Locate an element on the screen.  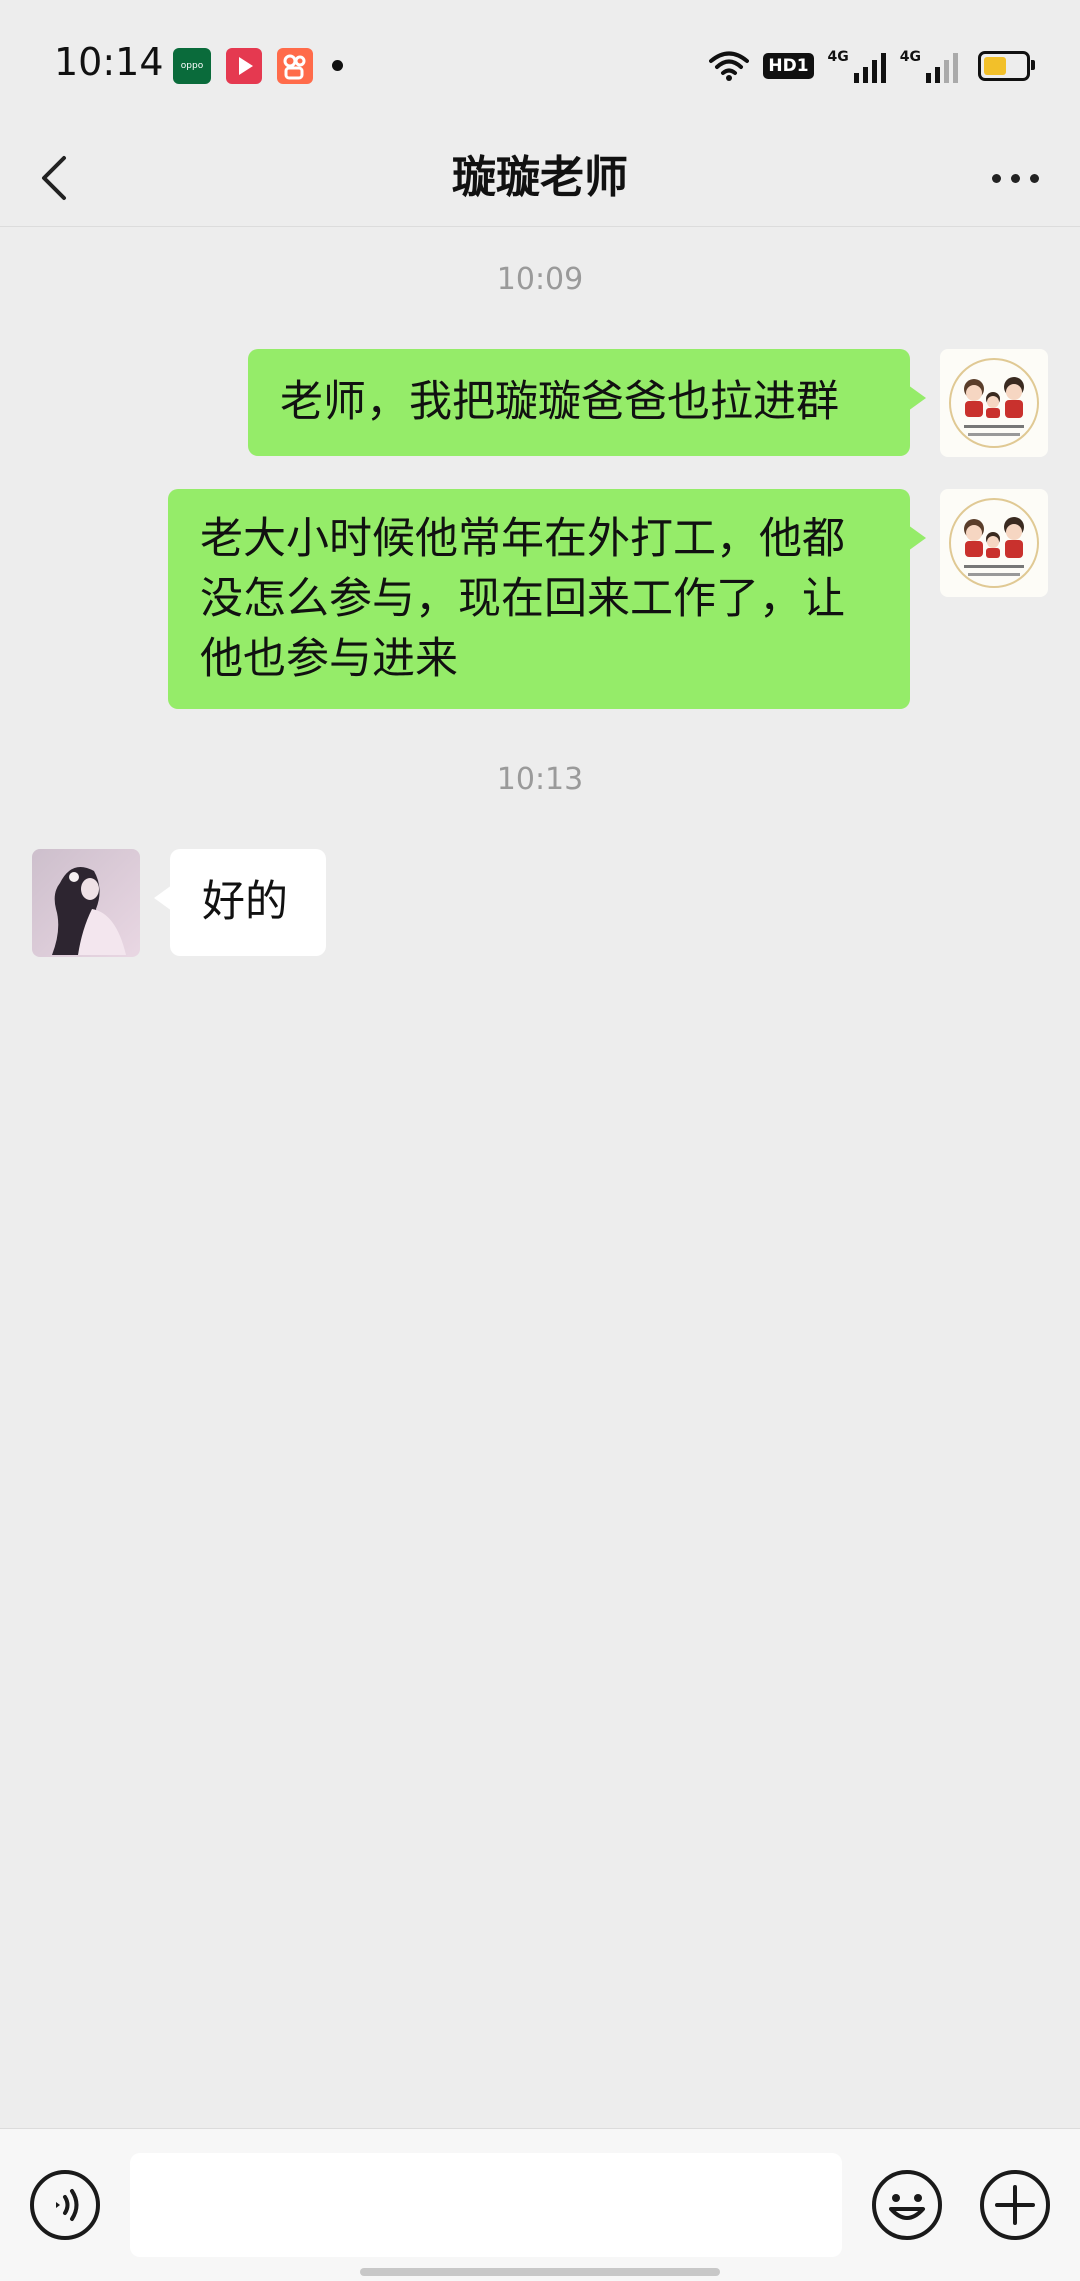
emoji-icon is located at coordinates (907, 2205).